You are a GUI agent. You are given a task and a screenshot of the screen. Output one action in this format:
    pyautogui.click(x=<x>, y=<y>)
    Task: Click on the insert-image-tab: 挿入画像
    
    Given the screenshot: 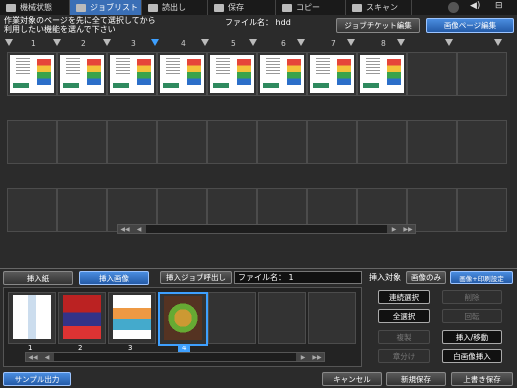 What is the action you would take?
    pyautogui.click(x=114, y=278)
    